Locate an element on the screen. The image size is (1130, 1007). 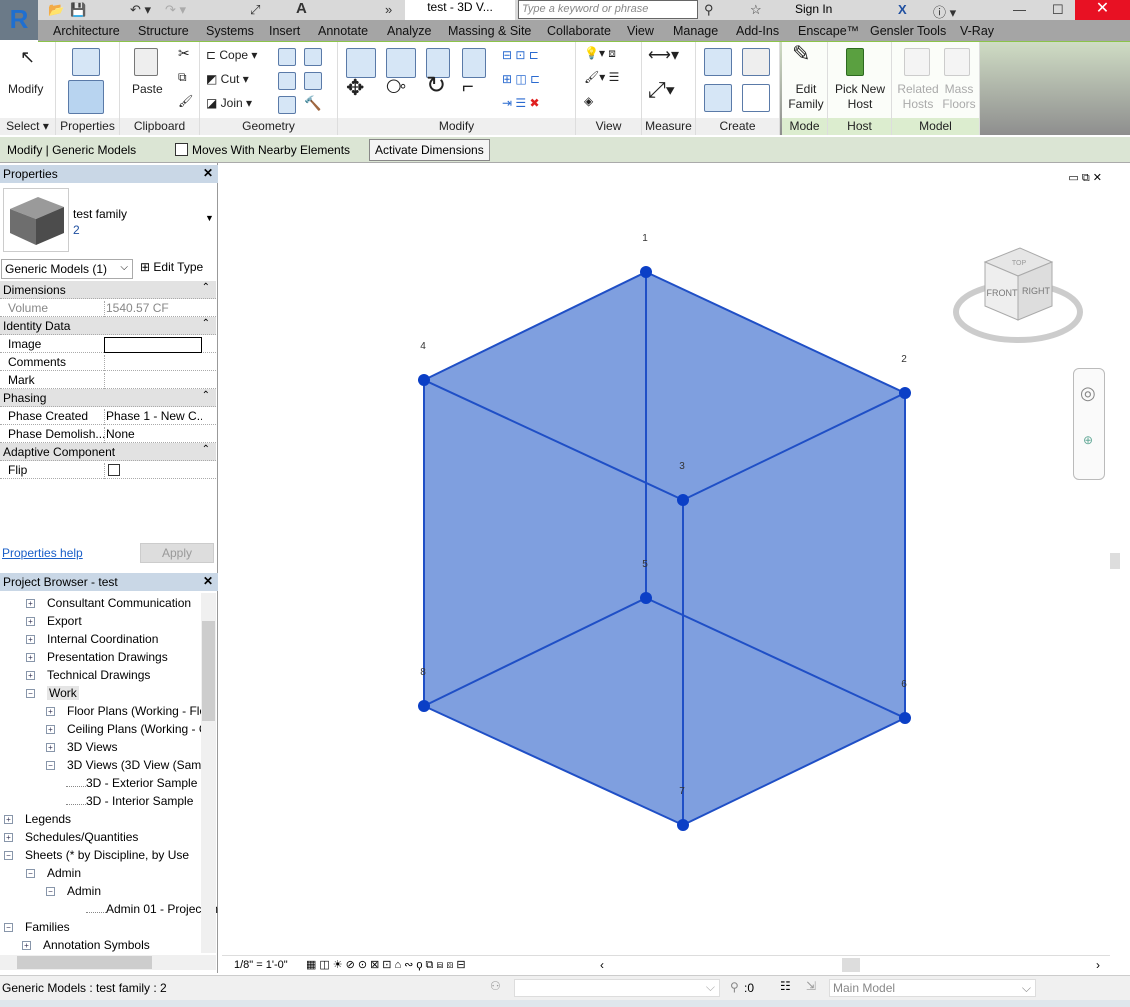
select-dropdown: Select ▾ is located at coordinates (27, 126).